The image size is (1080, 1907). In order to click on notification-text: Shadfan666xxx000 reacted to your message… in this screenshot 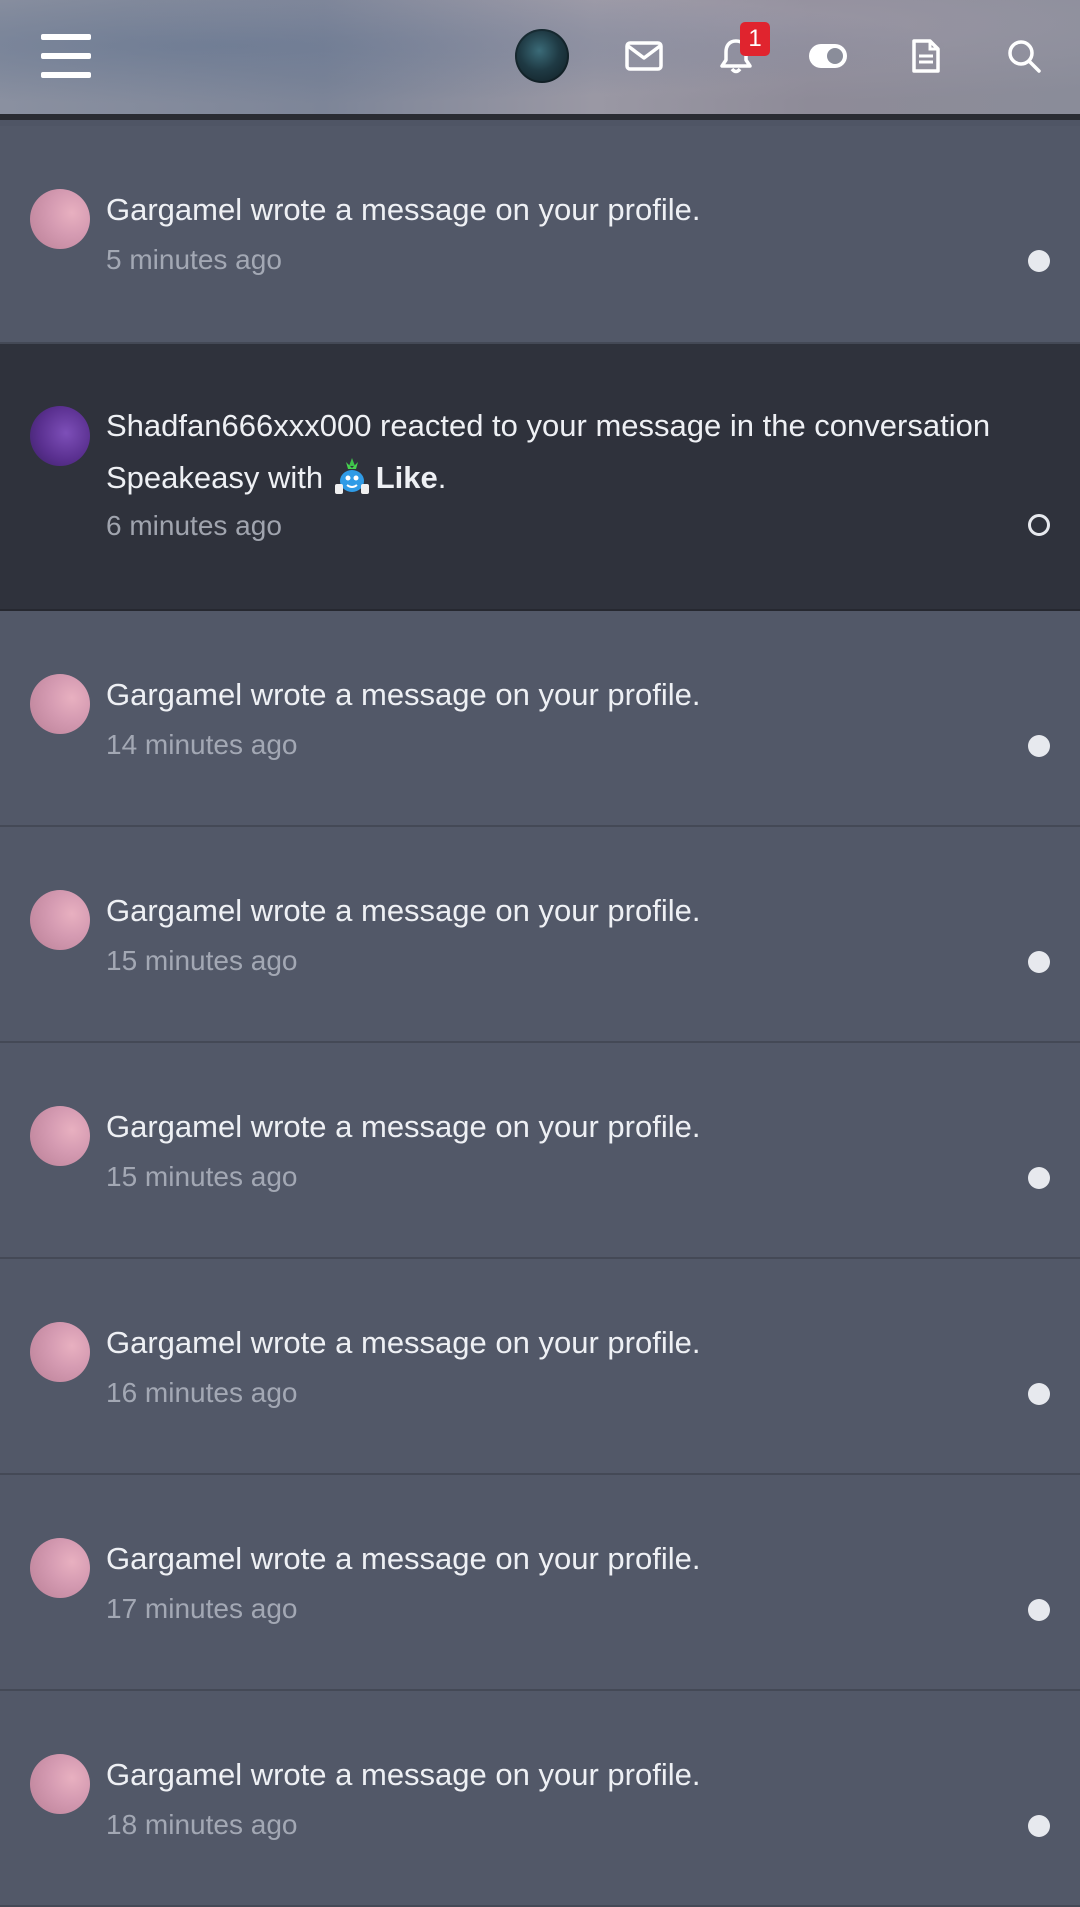, I will do `click(573, 452)`.